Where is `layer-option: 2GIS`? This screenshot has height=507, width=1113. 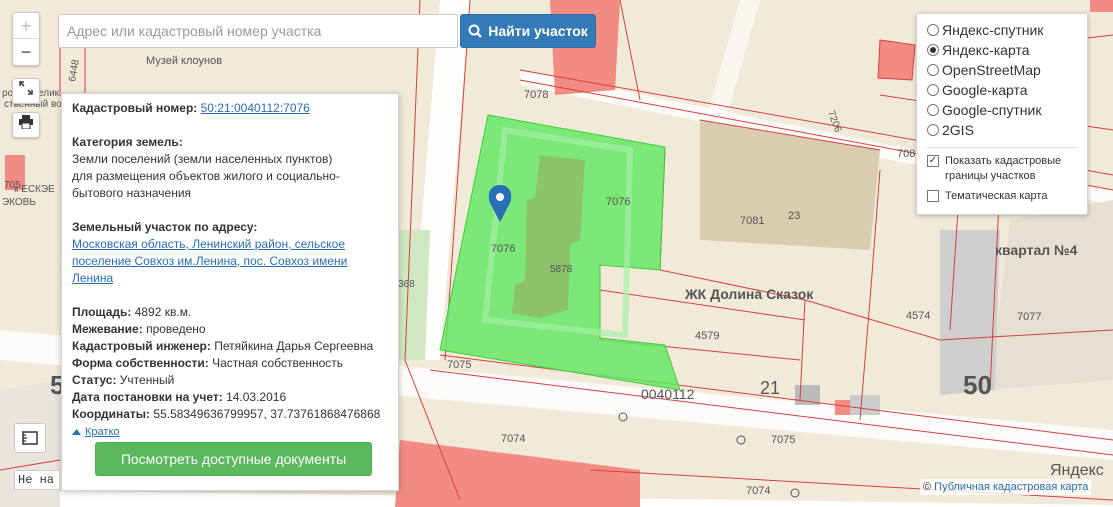 layer-option: 2GIS is located at coordinates (1002, 130).